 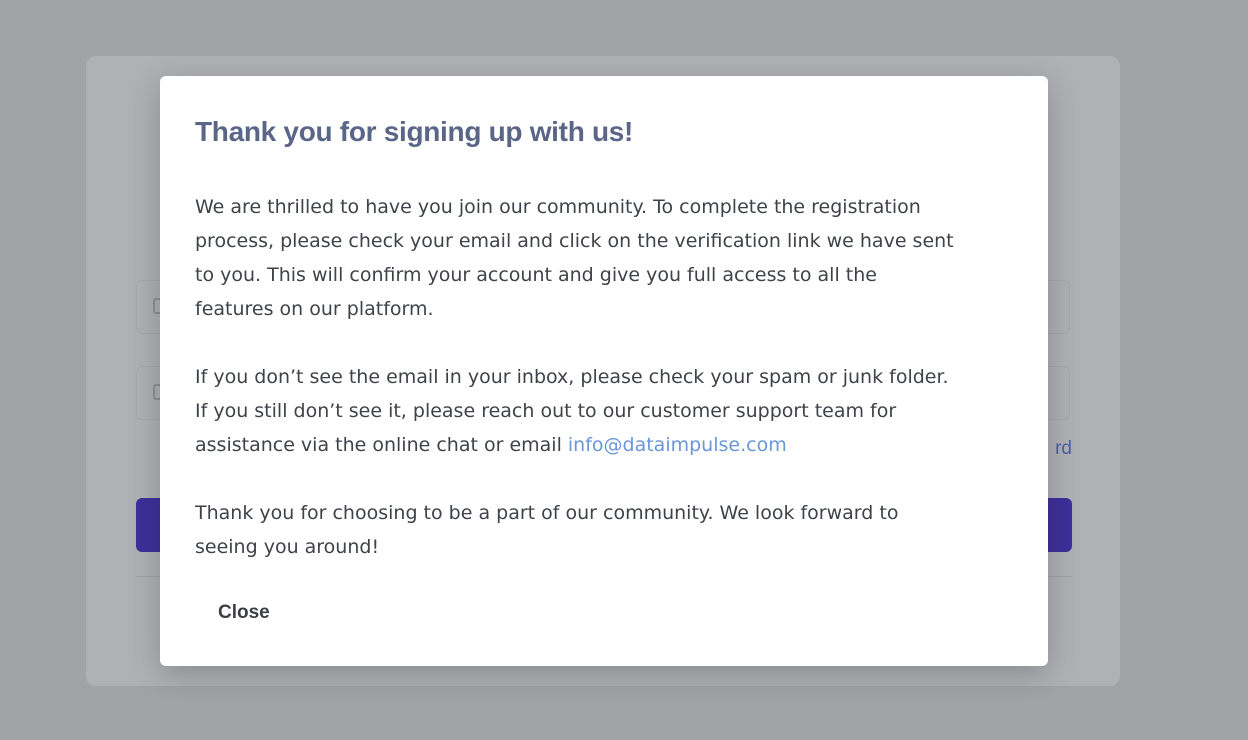 I want to click on modal-title: Thank you for signing up with us!, so click(x=414, y=131).